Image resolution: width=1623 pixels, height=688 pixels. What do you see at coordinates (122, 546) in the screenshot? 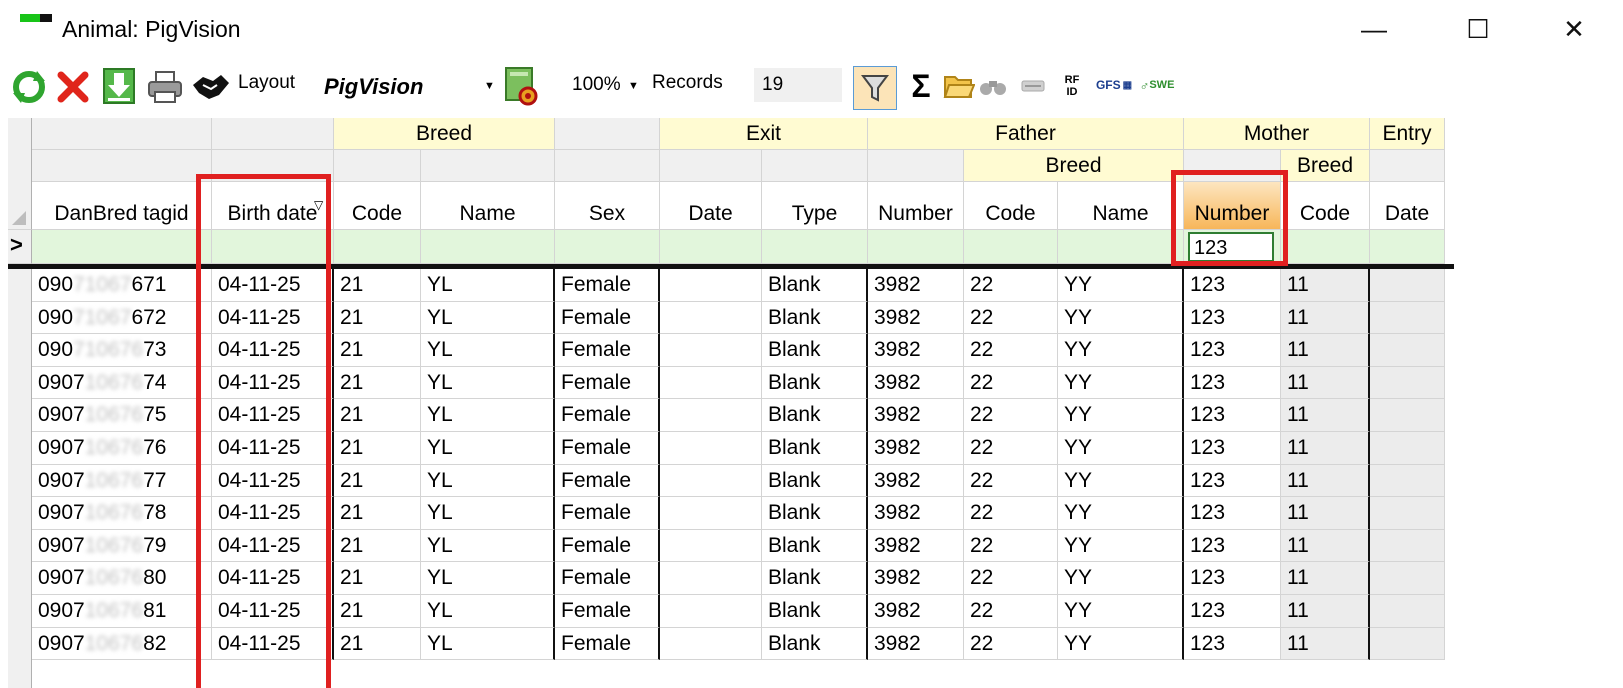
I see `cell-danbred-tagid: 09071067679` at bounding box center [122, 546].